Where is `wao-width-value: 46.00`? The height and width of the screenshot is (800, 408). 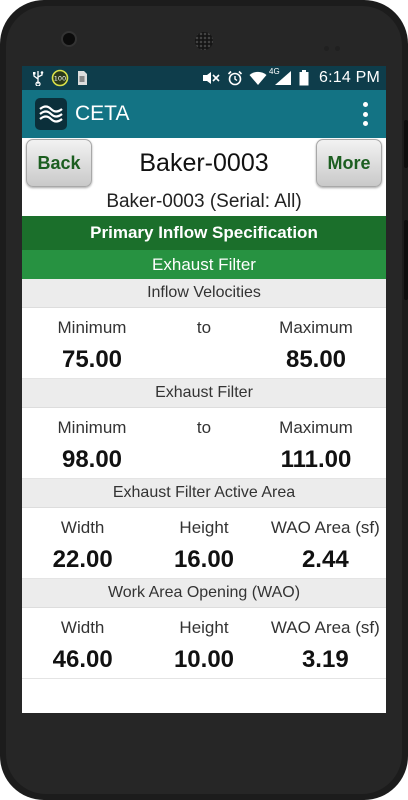 wao-width-value: 46.00 is located at coordinates (82, 659).